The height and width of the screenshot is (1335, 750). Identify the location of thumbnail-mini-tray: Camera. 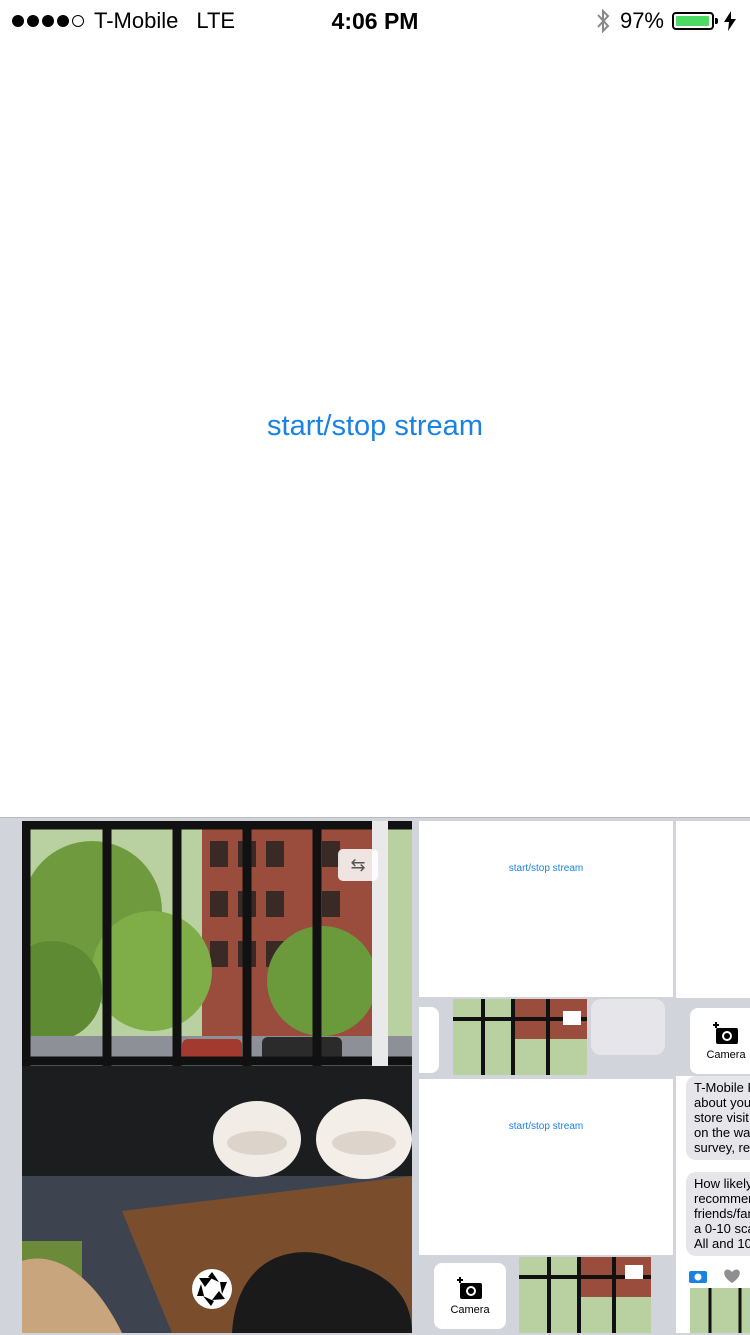
(546, 1294).